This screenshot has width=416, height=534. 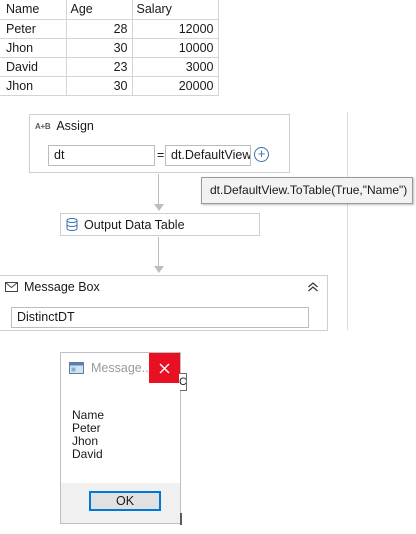 I want to click on table-row: Jhon 30 10000, so click(x=109, y=48).